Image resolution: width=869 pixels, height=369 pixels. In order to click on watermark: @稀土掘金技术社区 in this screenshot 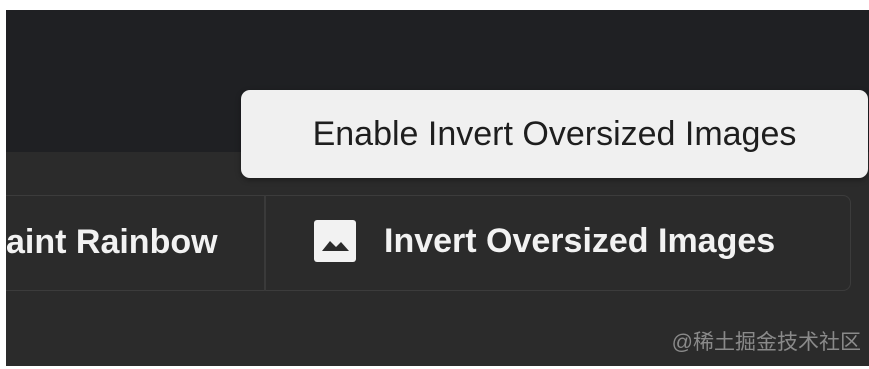, I will do `click(766, 342)`.